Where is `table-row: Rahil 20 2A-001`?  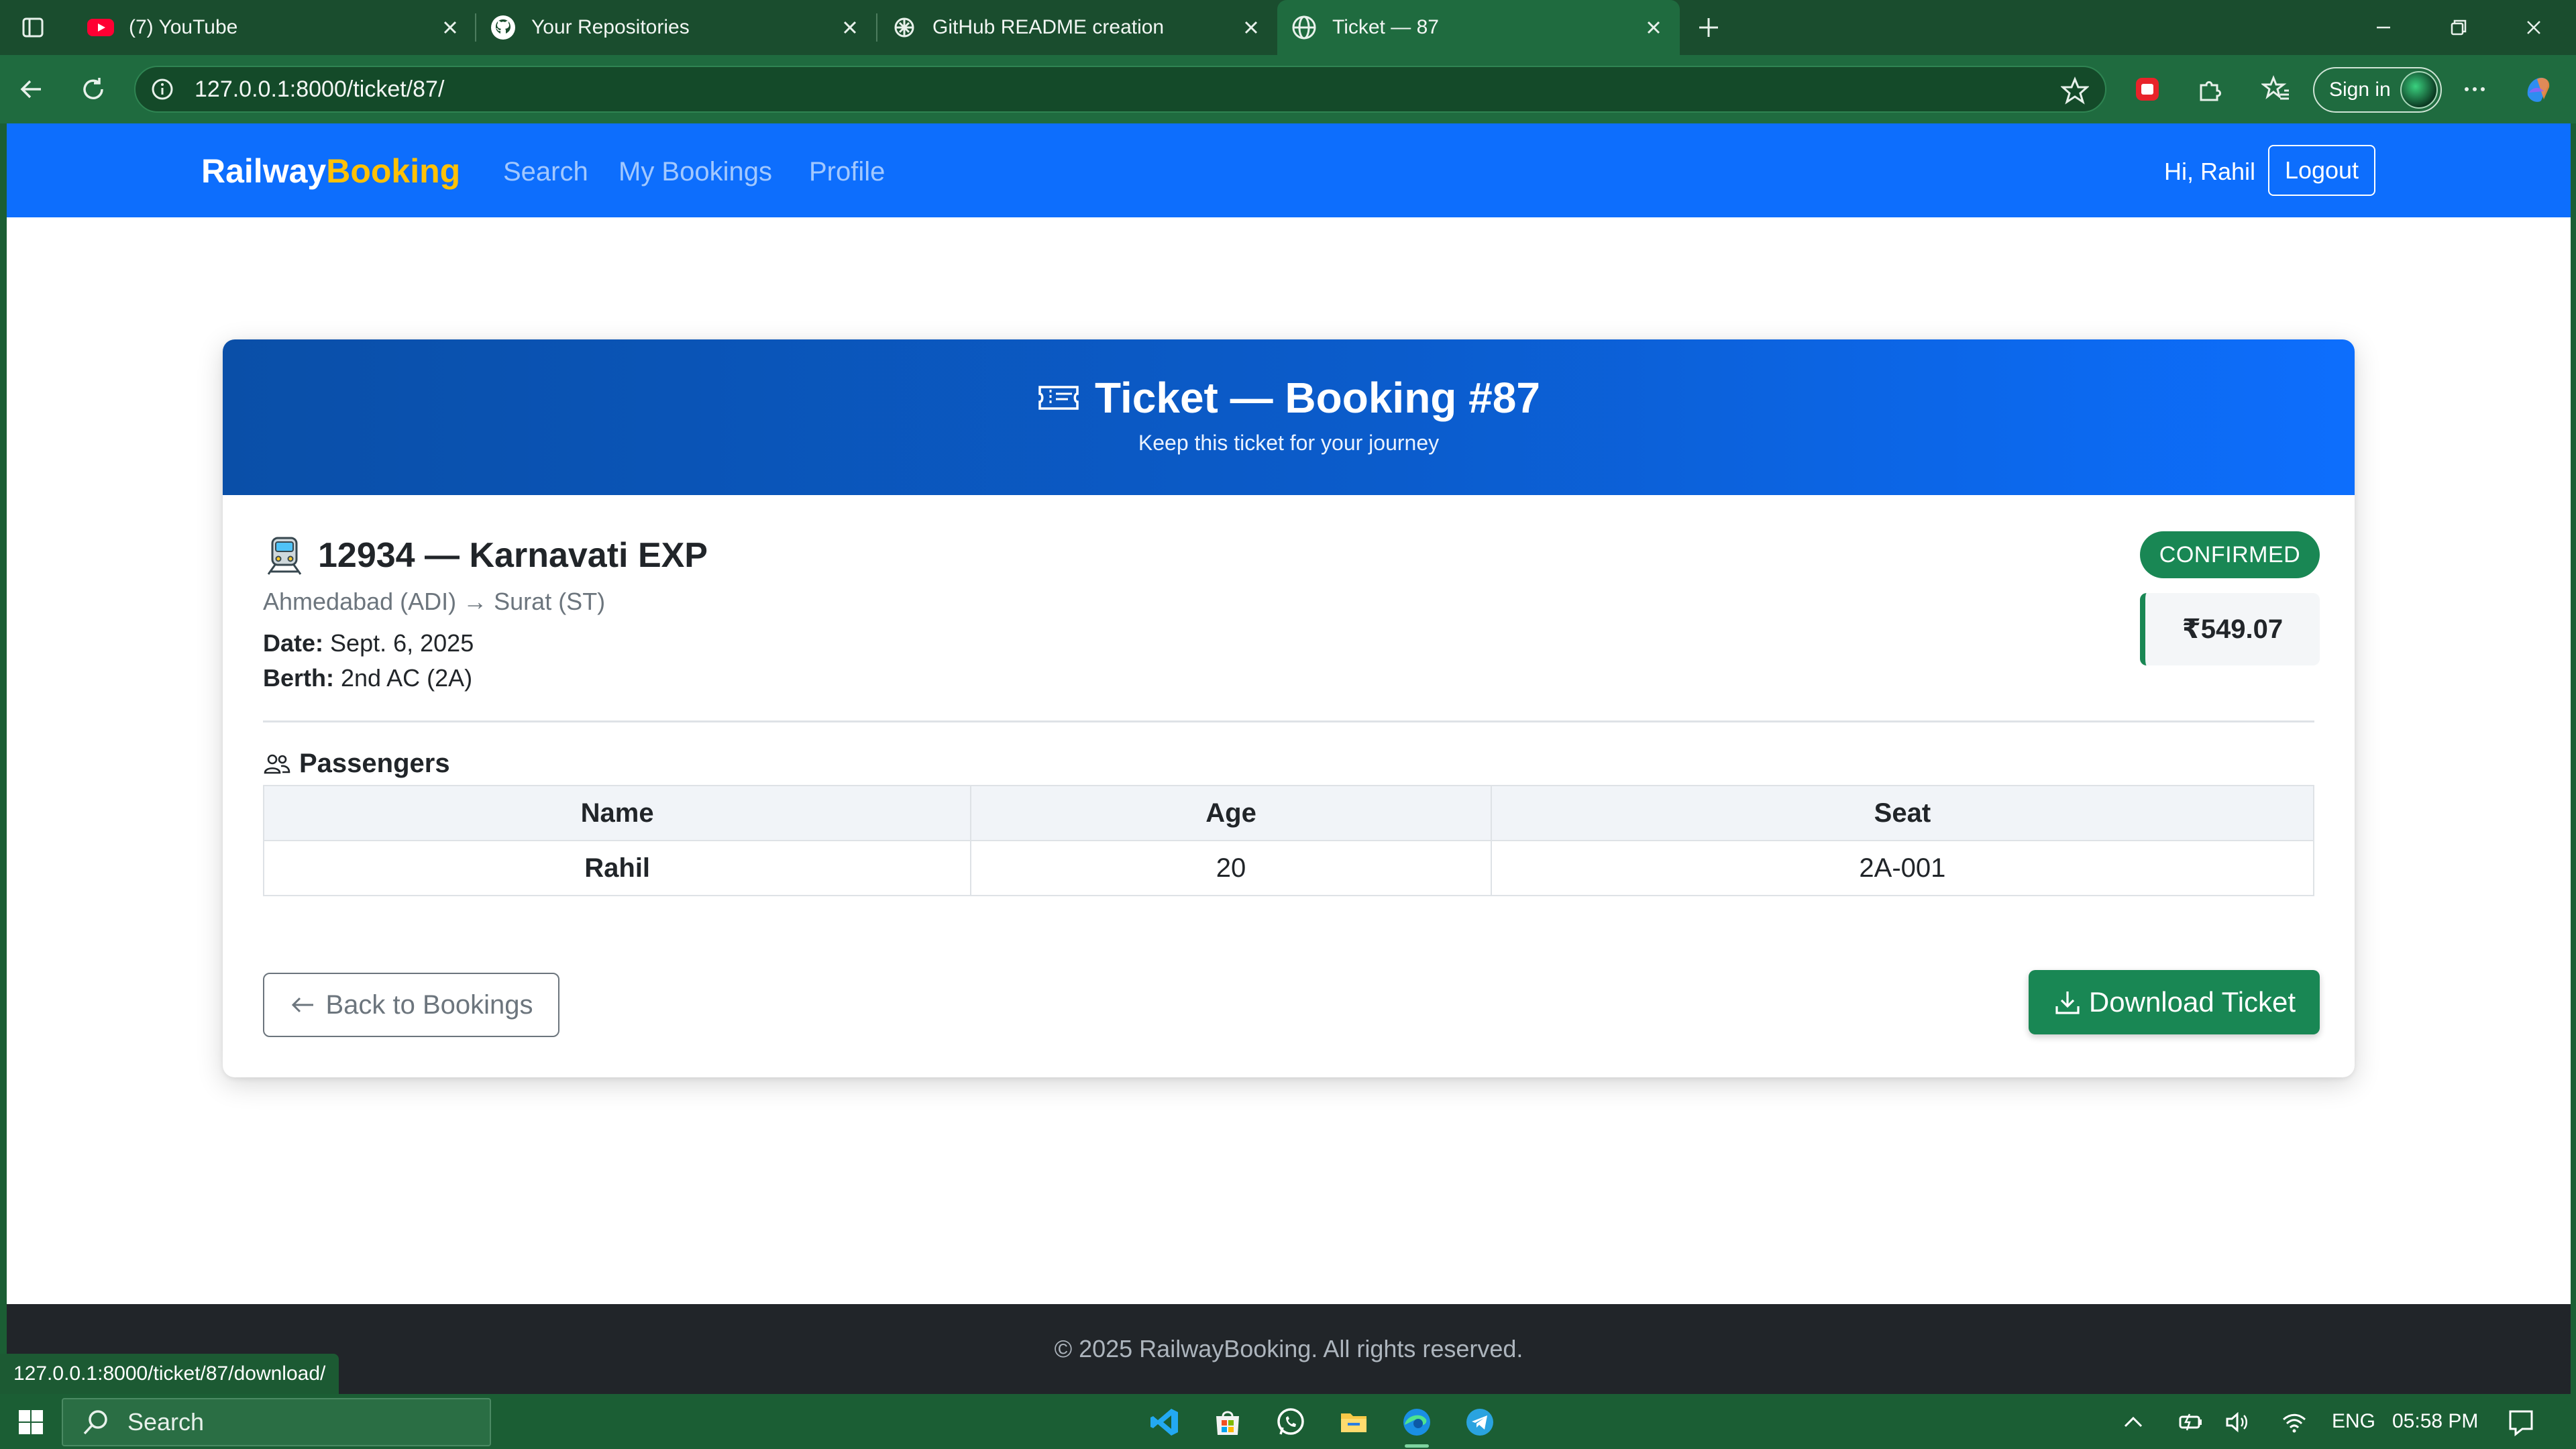 table-row: Rahil 20 2A-001 is located at coordinates (1288, 868).